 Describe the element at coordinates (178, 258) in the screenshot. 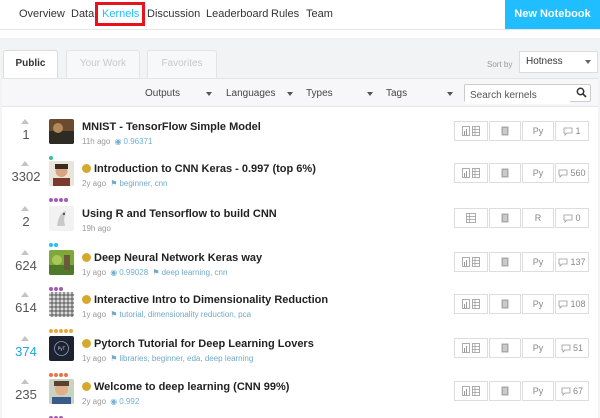

I see `kernel-title: Deep Neural Network Keras way` at that location.